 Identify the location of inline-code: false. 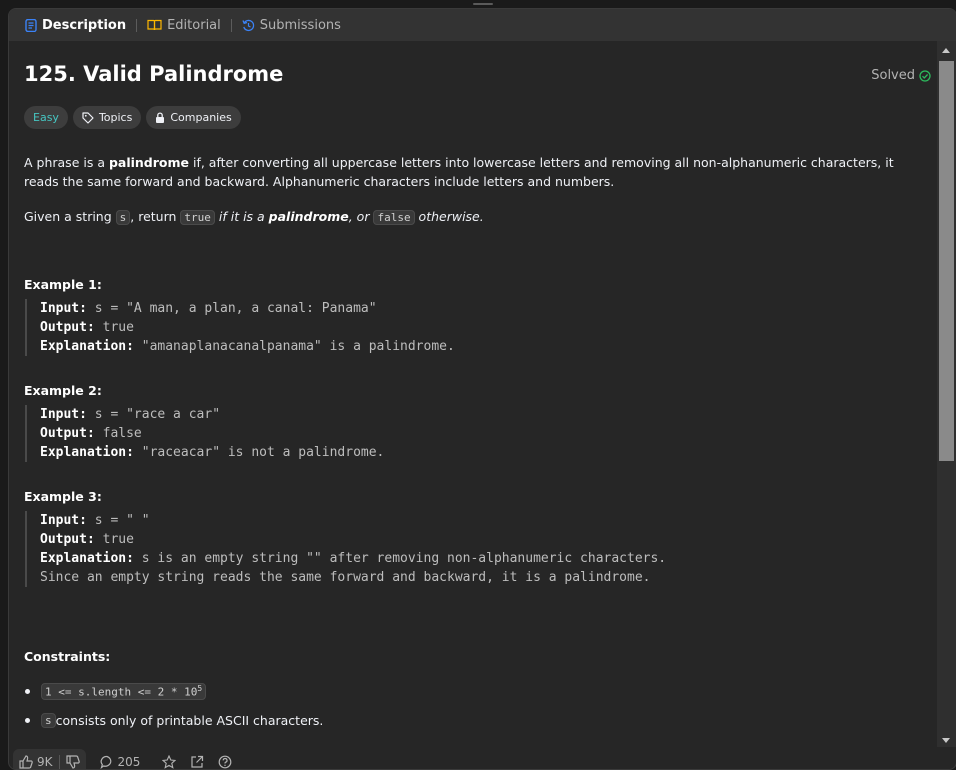
(394, 217).